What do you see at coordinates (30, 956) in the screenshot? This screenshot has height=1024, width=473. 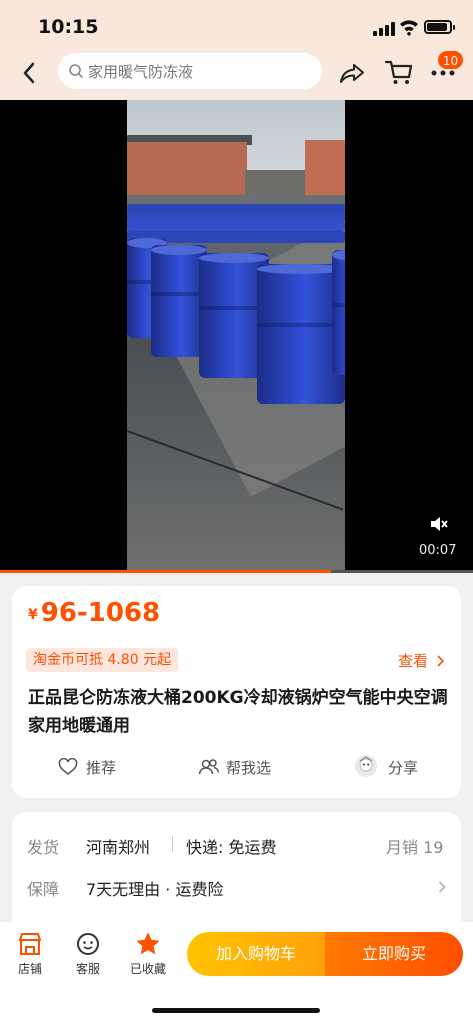 I see `store-button: 店铺` at bounding box center [30, 956].